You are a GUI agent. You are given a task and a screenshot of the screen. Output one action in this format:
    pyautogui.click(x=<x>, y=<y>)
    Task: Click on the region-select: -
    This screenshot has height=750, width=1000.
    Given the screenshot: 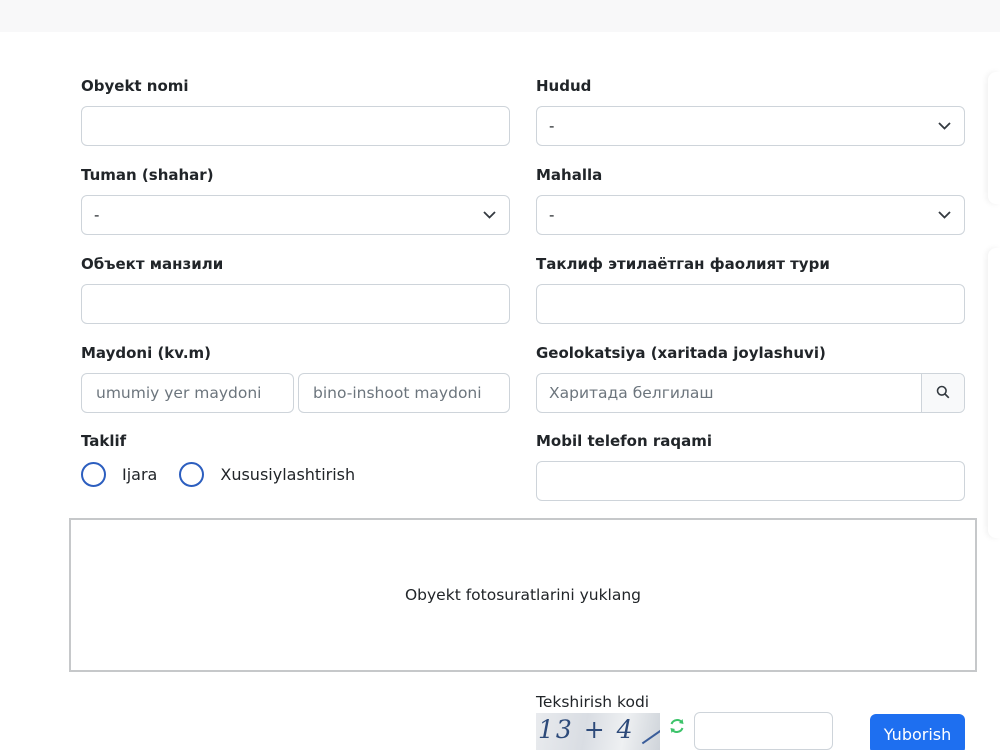 What is the action you would take?
    pyautogui.click(x=750, y=126)
    